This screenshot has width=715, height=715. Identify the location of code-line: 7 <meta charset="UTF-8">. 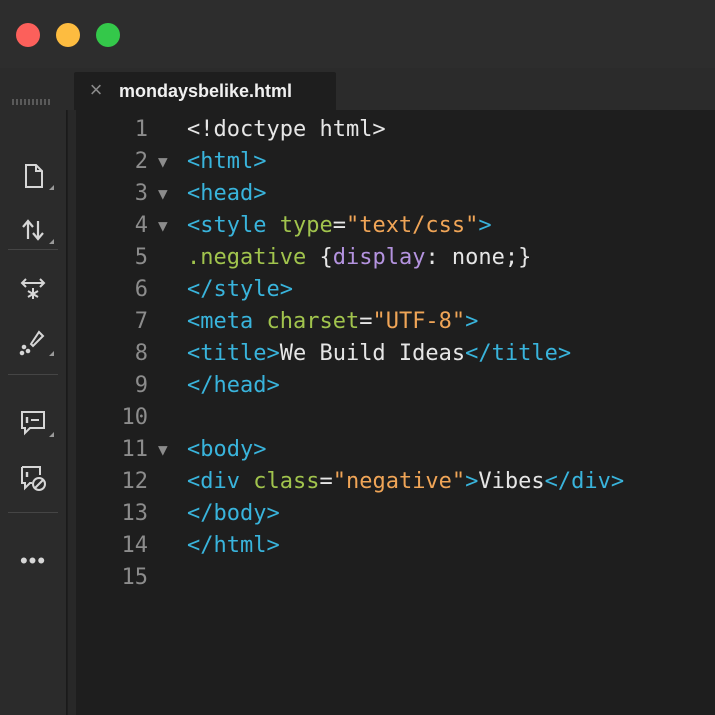
(395, 322).